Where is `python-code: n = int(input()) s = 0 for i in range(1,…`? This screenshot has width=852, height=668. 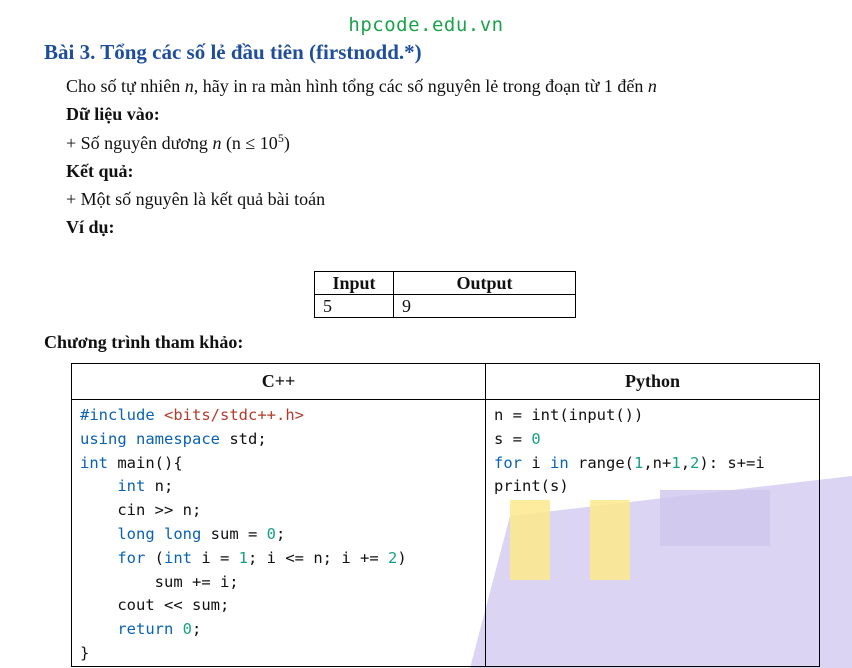
python-code: n = int(input()) s = 0 for i in range(1,… is located at coordinates (629, 451).